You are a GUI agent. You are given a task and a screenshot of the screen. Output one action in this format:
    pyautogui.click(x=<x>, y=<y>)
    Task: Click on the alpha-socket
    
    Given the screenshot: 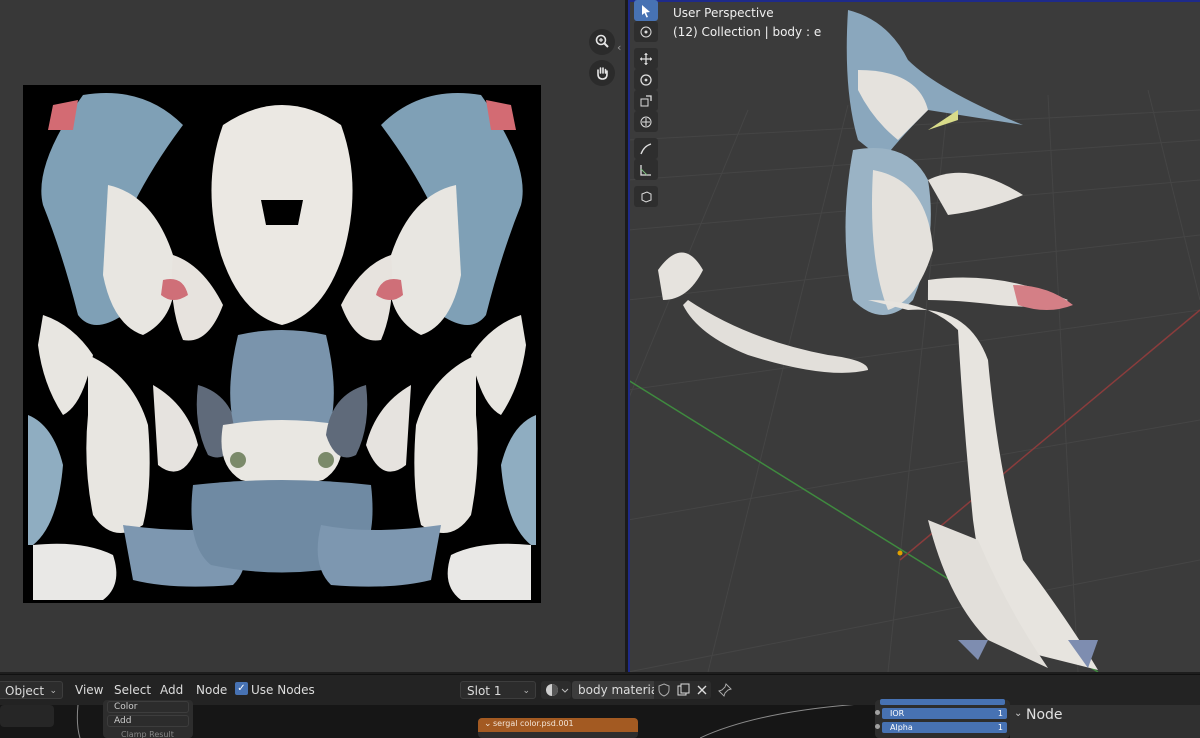 What is the action you would take?
    pyautogui.click(x=877, y=726)
    